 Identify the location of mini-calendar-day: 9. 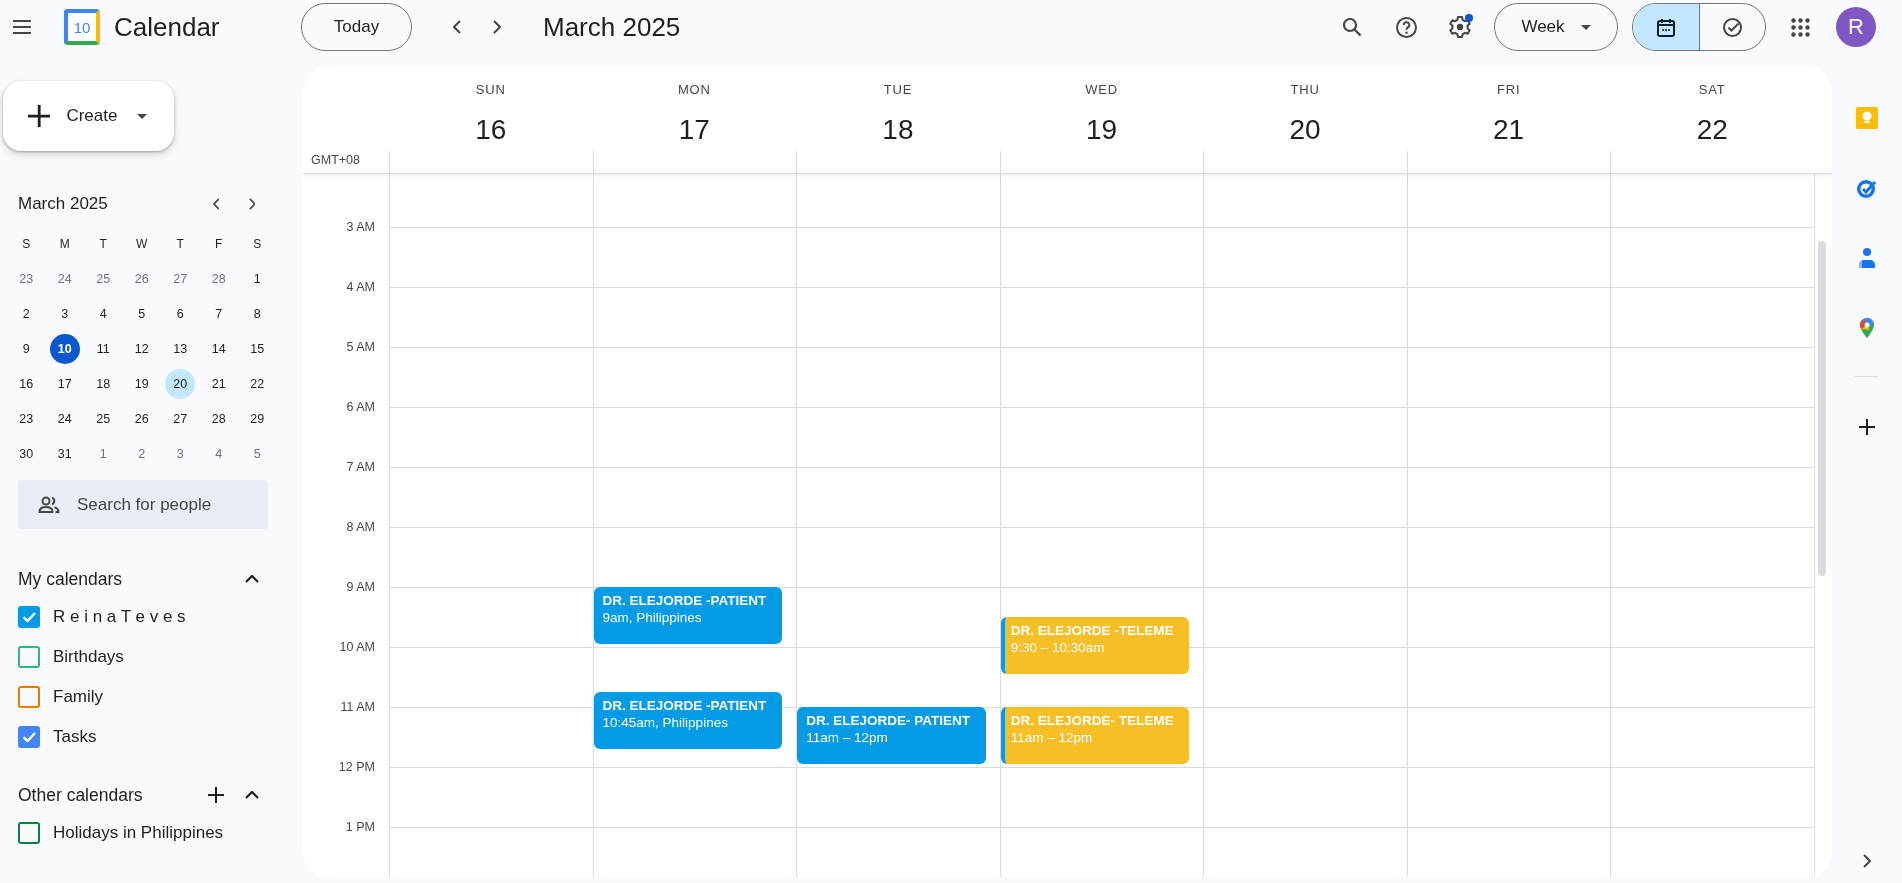
(26, 348).